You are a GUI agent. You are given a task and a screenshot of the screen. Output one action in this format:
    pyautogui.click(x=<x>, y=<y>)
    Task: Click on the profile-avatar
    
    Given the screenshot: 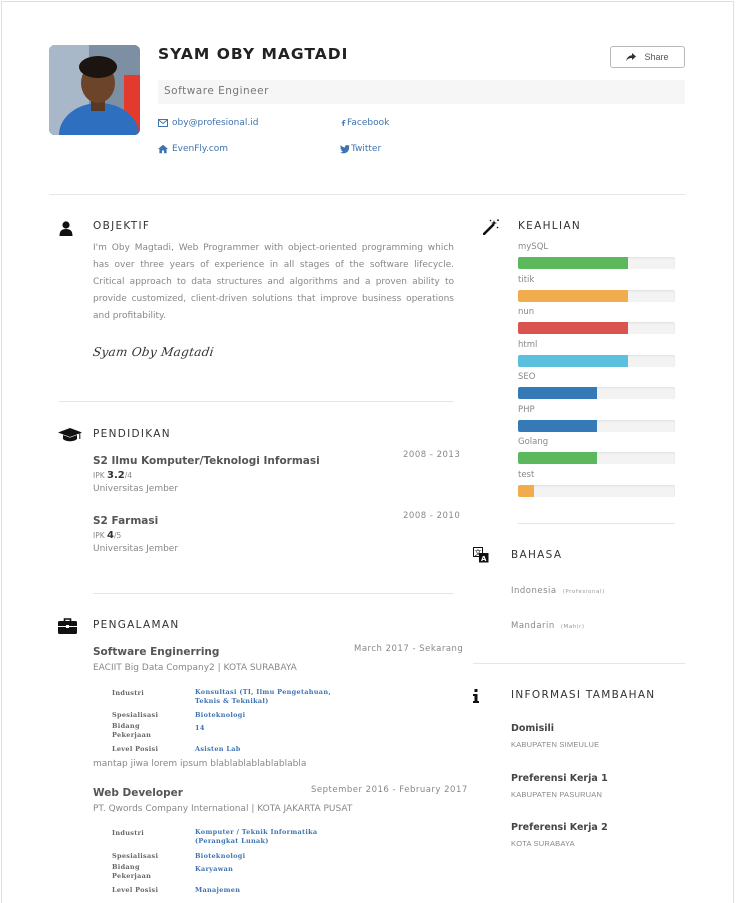 What is the action you would take?
    pyautogui.click(x=94, y=90)
    